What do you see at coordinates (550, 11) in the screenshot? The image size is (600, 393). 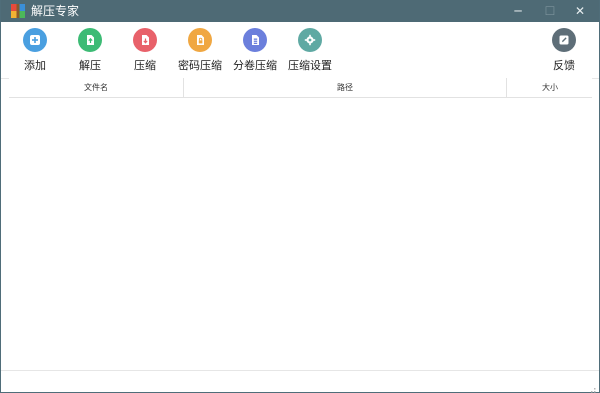 I see `maximize-button: ☐` at bounding box center [550, 11].